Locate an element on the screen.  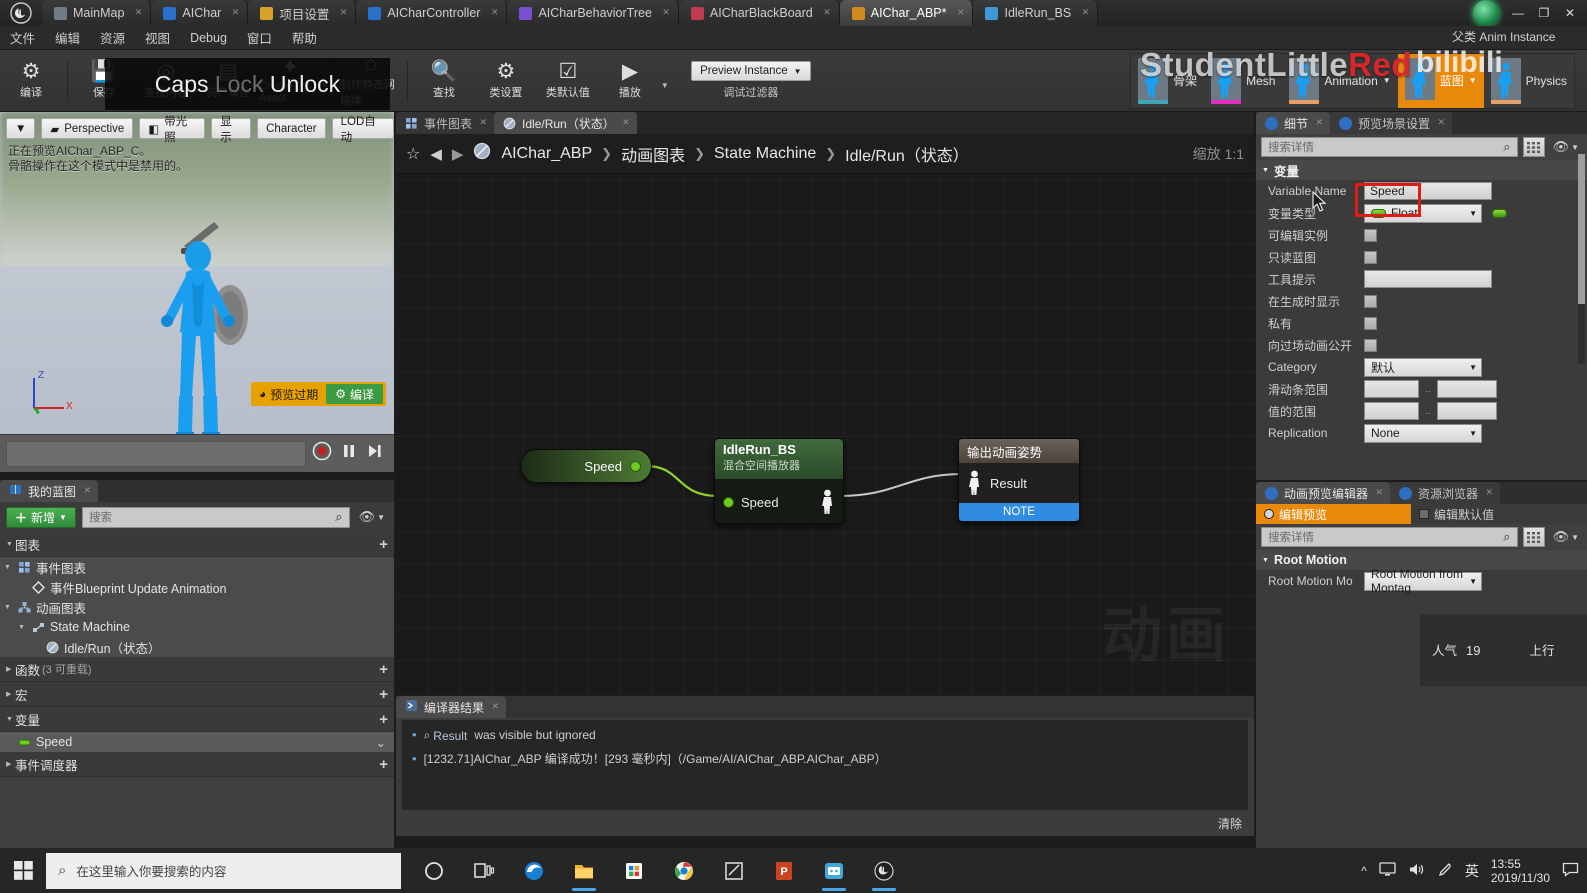
add-new-button: ＋ 新增 ▼ is located at coordinates (41, 517).